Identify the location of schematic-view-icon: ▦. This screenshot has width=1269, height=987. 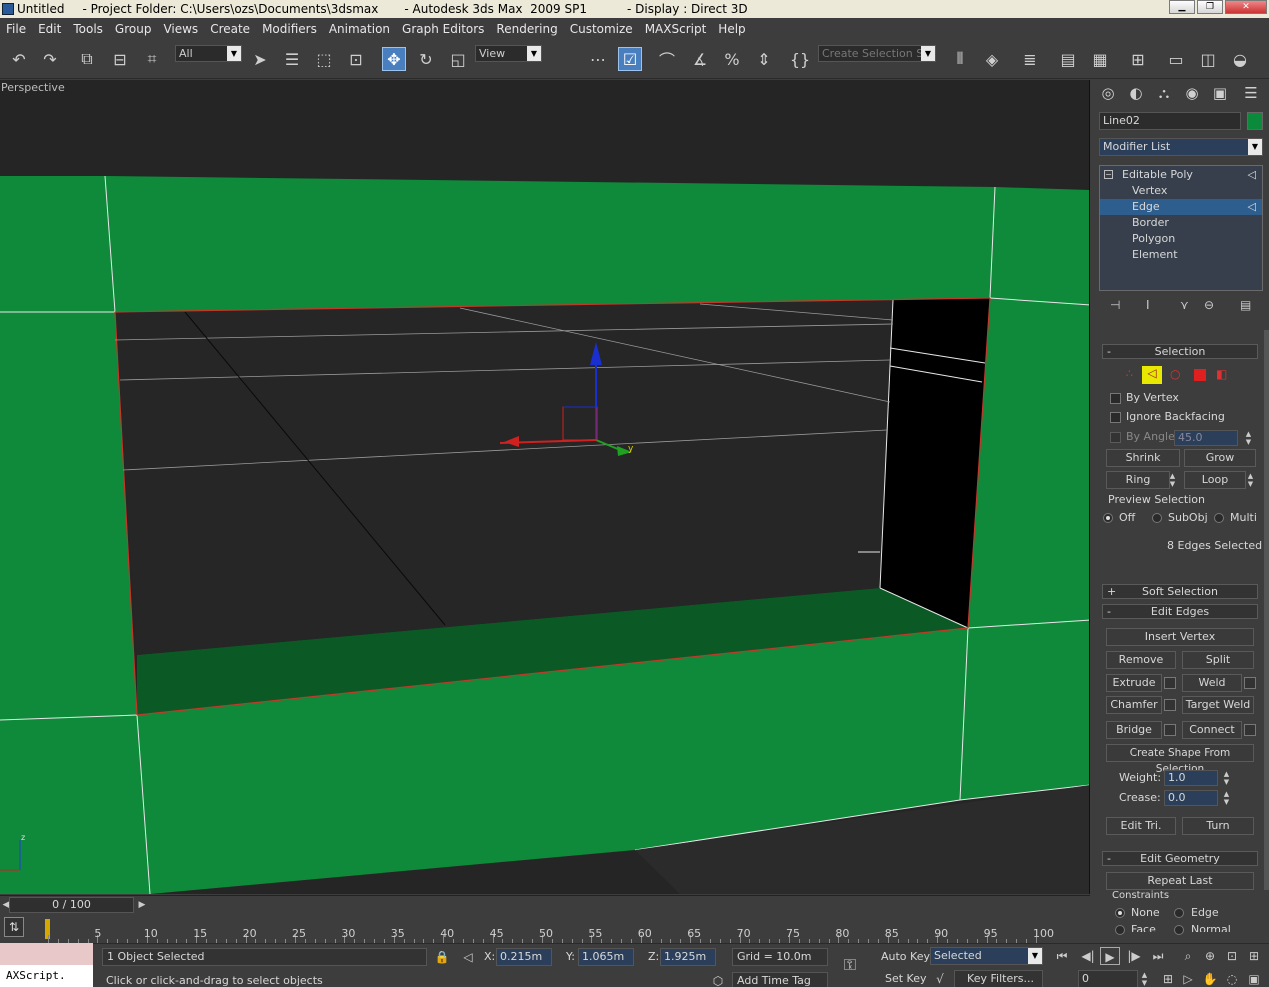
(1100, 59).